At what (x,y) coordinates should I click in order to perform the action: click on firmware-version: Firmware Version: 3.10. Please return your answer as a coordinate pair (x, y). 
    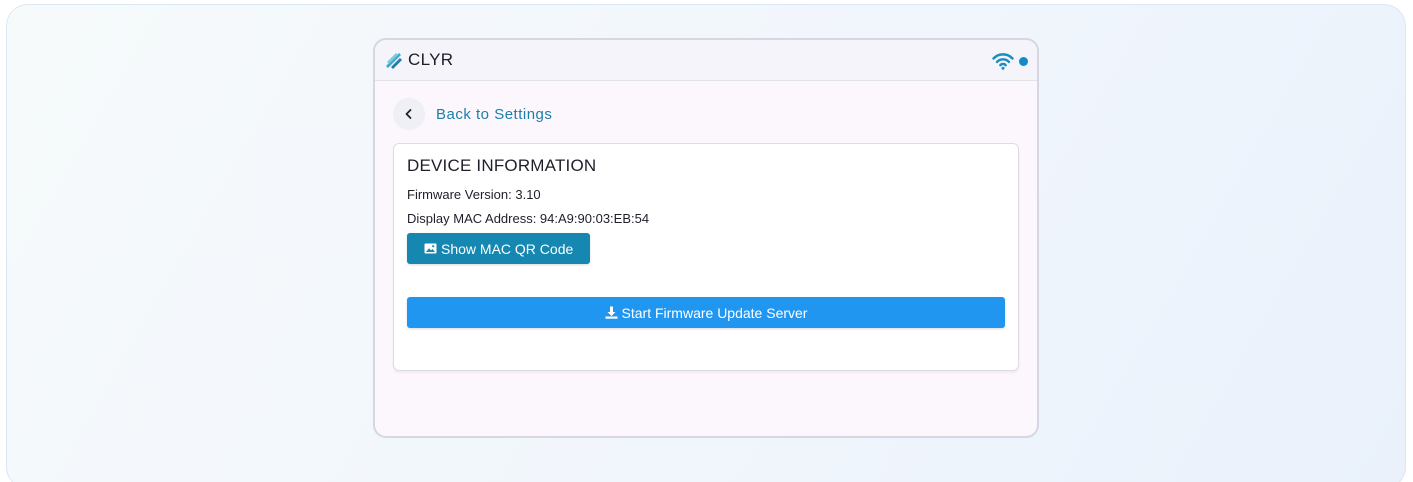
    Looking at the image, I should click on (474, 194).